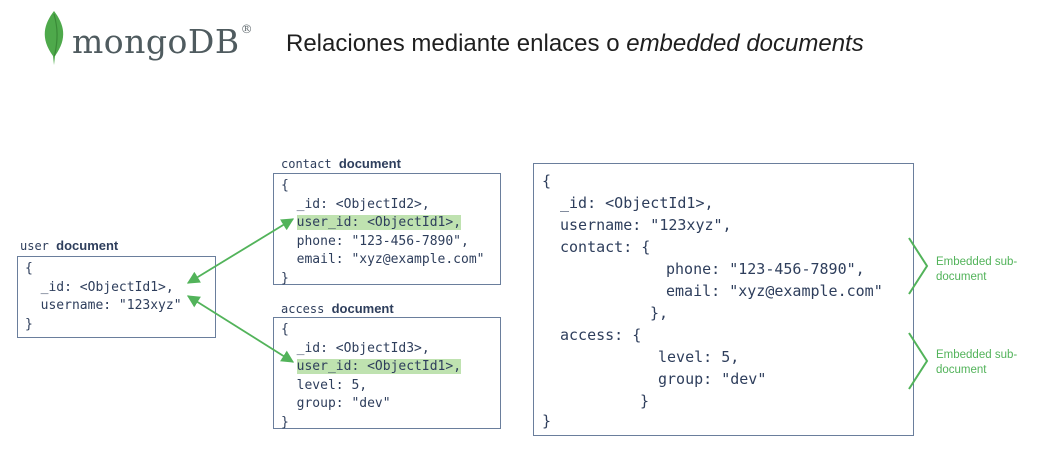 The image size is (1057, 465). What do you see at coordinates (918, 266) in the screenshot?
I see `embedded-contact-bracket` at bounding box center [918, 266].